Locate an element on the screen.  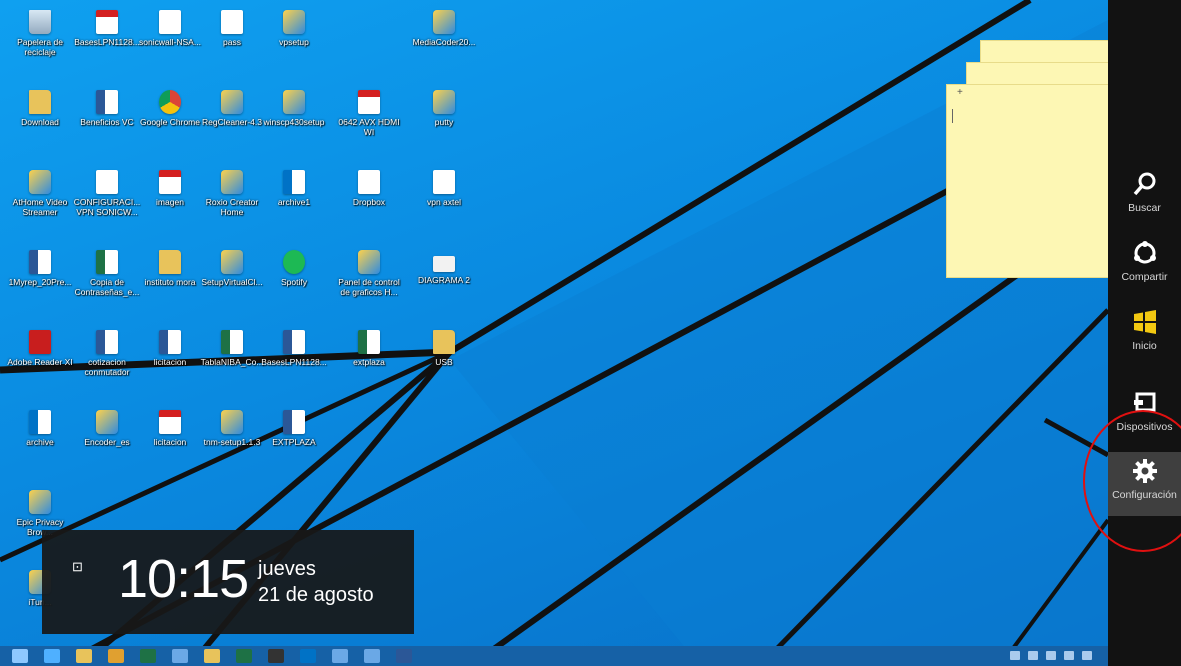
text-cursor is located at coordinates (952, 116).